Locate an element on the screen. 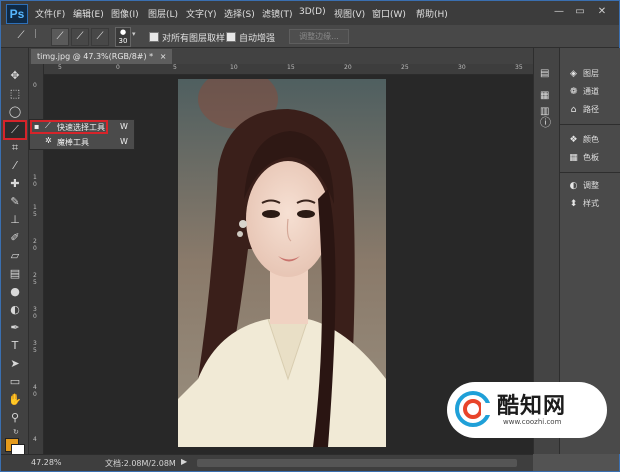  minimize-button: — is located at coordinates (559, 12).